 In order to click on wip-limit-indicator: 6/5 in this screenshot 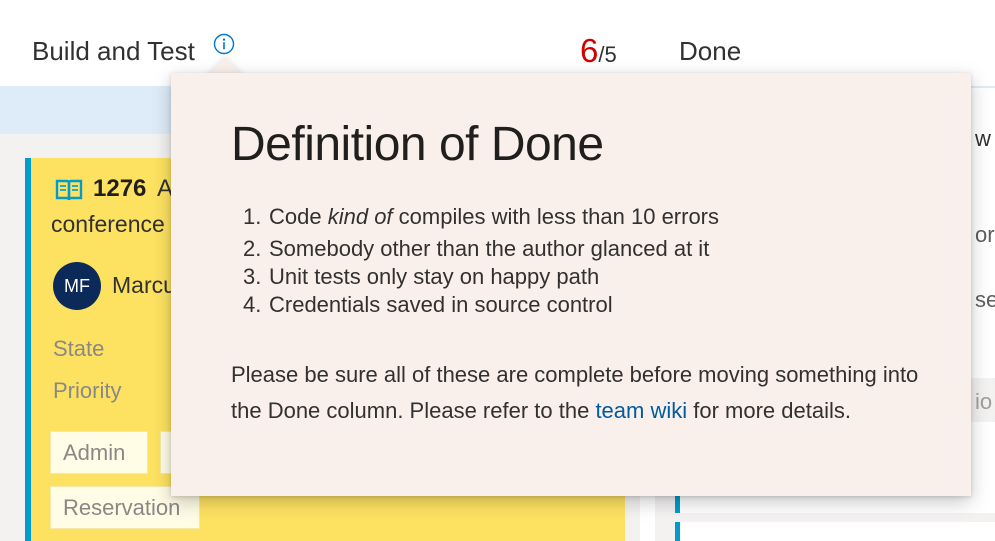, I will do `click(598, 51)`.